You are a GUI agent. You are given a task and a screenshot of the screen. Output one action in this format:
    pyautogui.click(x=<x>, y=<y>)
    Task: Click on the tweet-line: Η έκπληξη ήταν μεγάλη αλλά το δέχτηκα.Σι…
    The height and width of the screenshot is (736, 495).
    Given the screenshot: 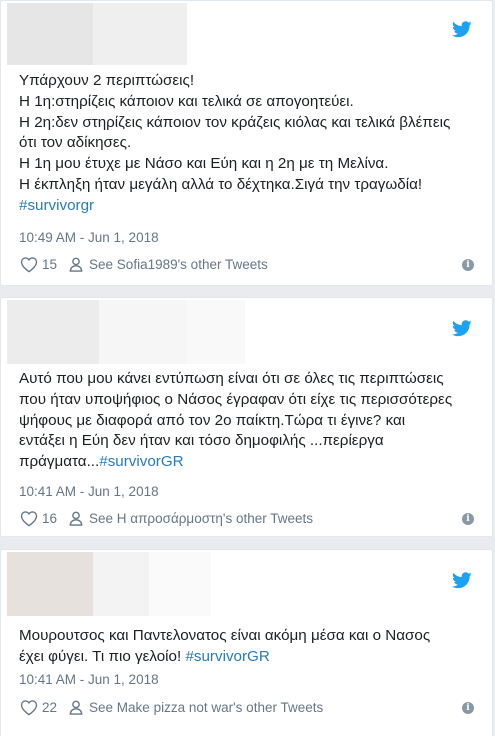 What is the action you would take?
    pyautogui.click(x=221, y=184)
    